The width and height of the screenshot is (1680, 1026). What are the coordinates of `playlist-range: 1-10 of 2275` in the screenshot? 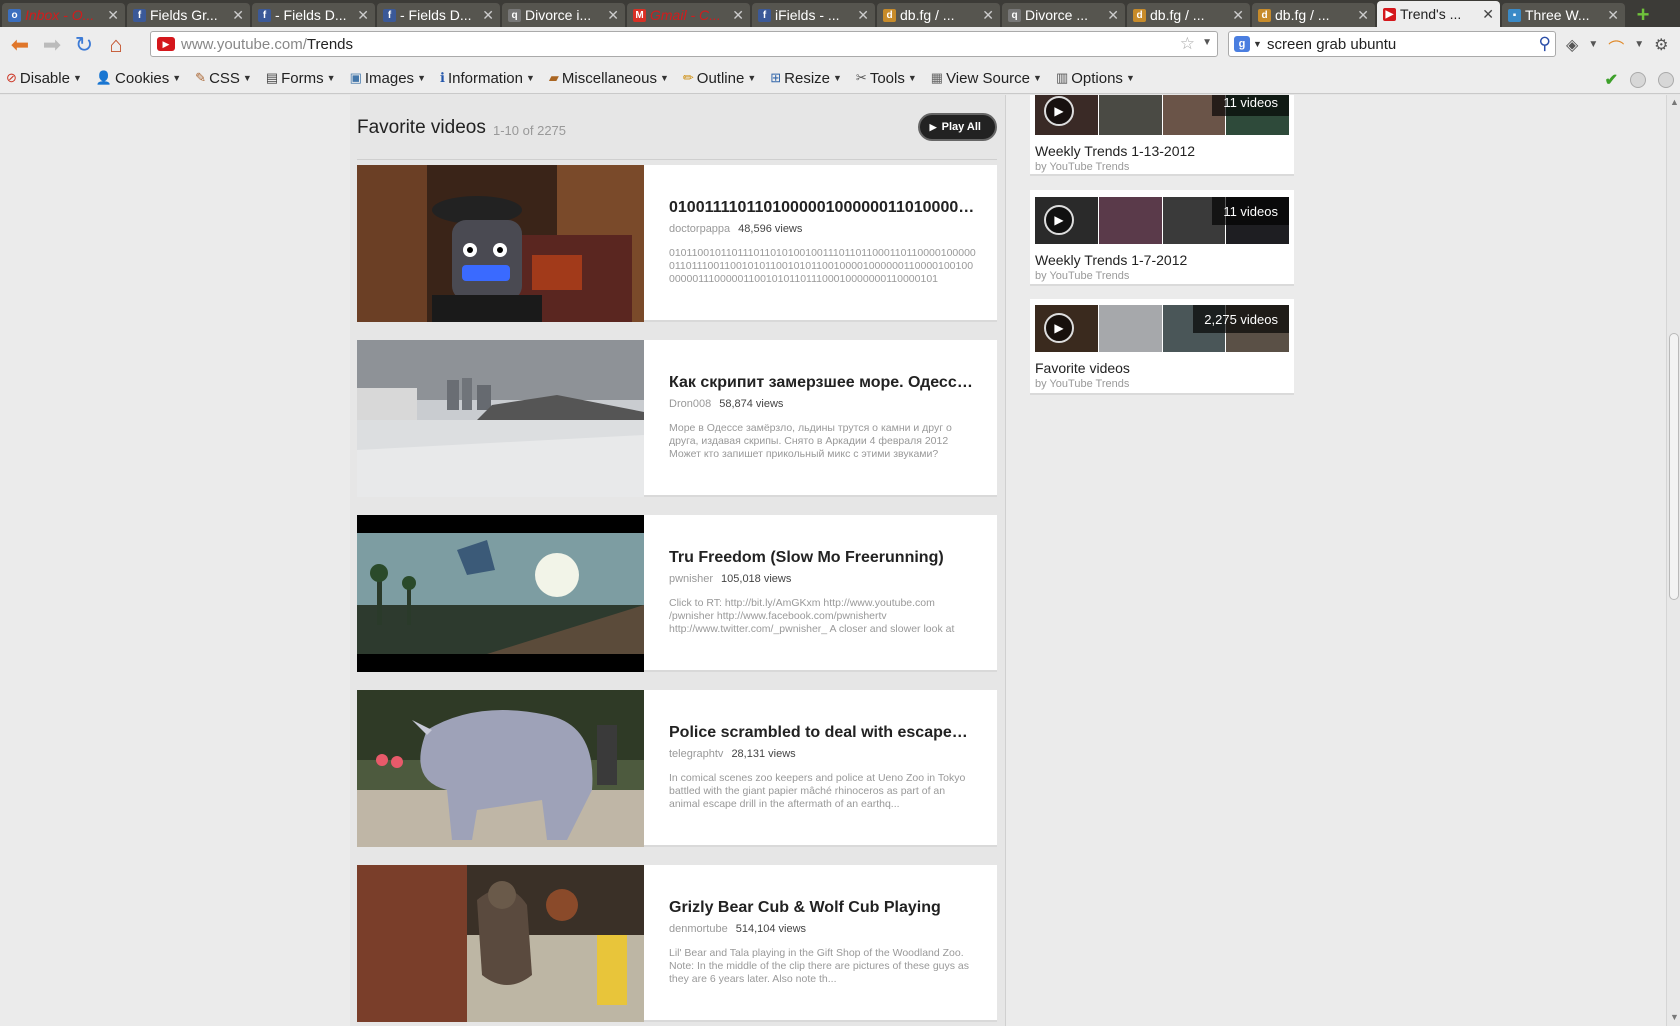 It's located at (530, 130).